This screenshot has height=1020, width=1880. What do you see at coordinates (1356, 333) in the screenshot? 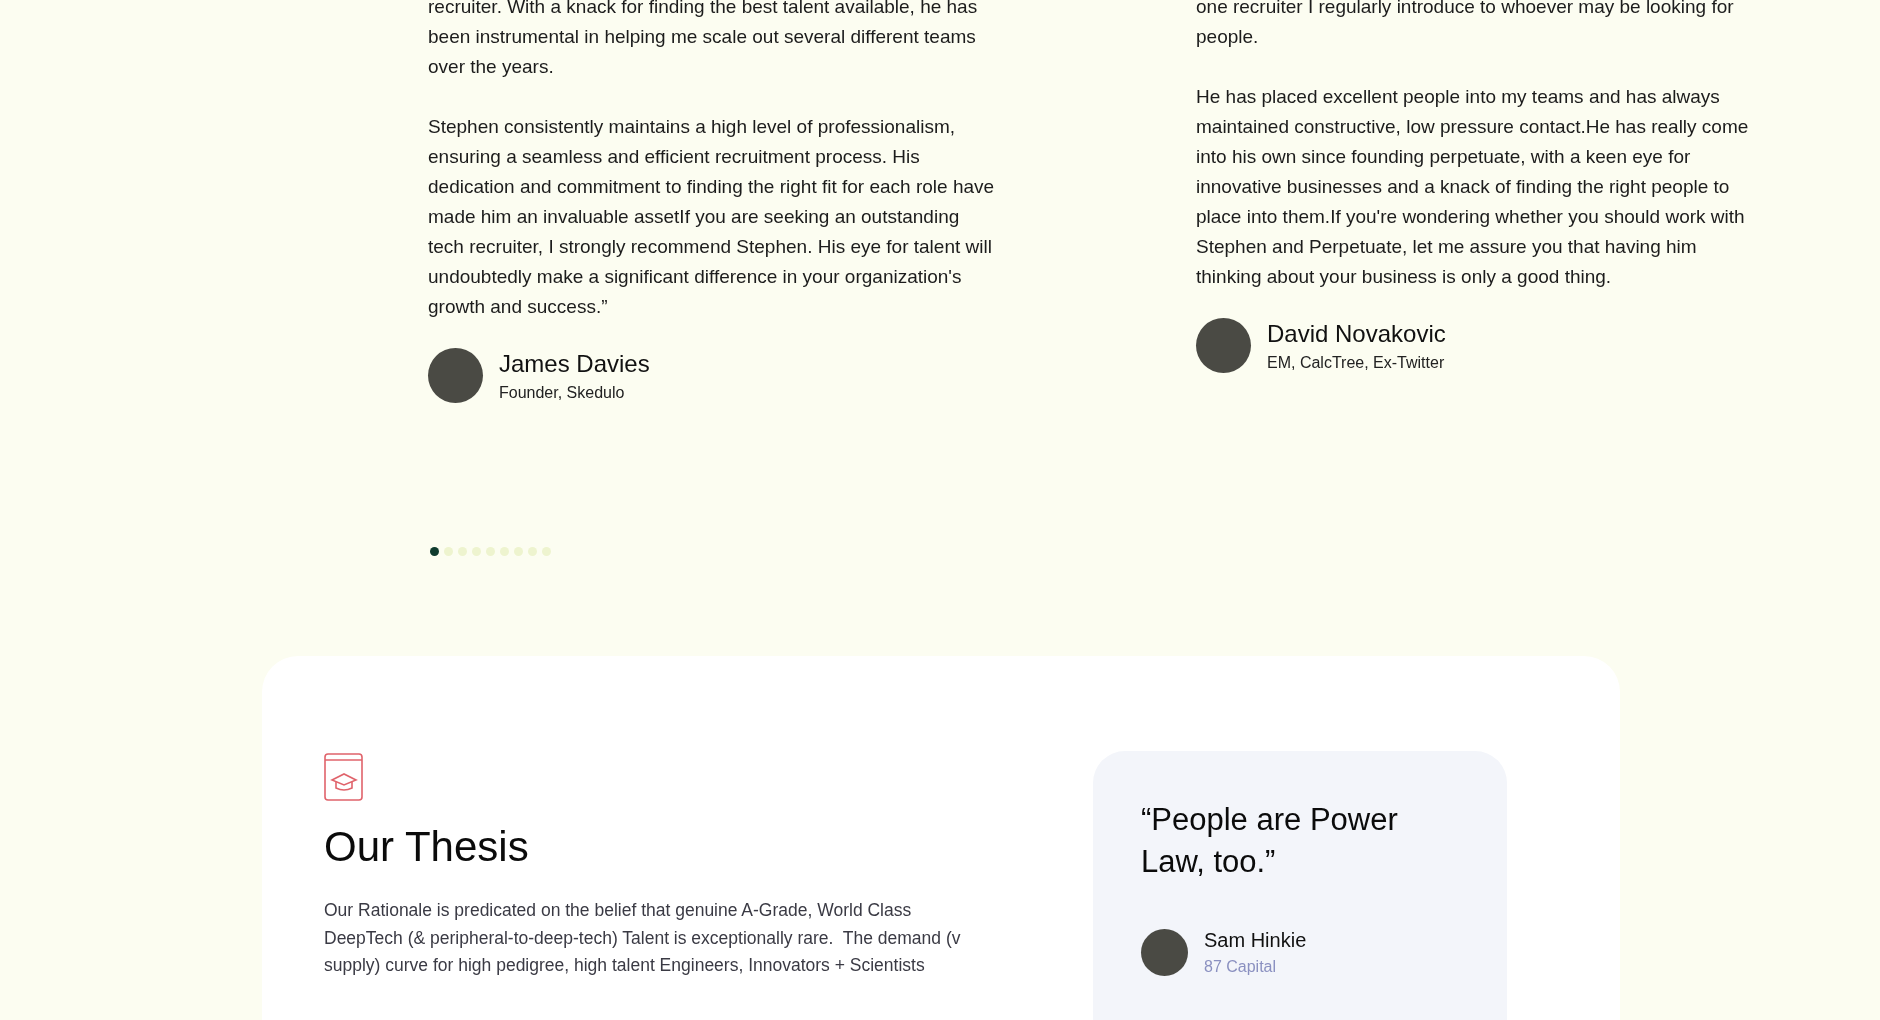
I see `author-name: David Novakovic` at bounding box center [1356, 333].